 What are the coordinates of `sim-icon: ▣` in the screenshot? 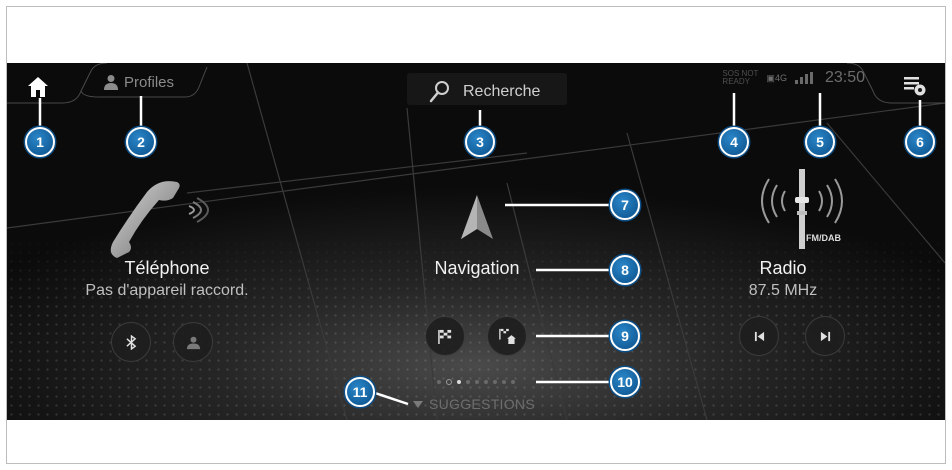 It's located at (770, 77).